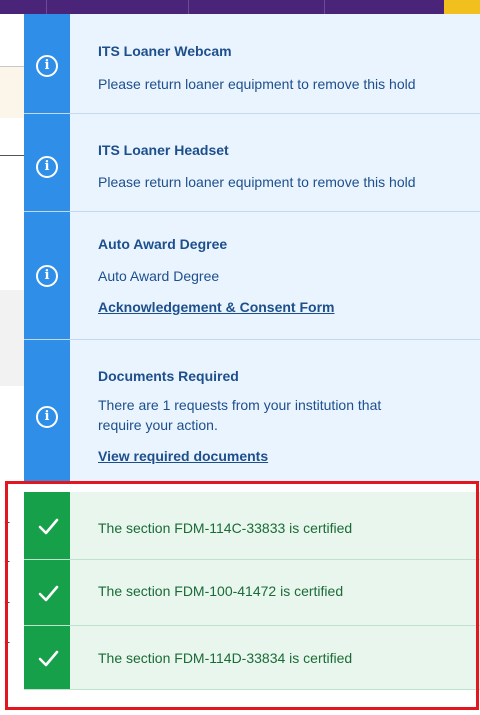 This screenshot has width=480, height=715. What do you see at coordinates (163, 150) in the screenshot?
I see `notification-title: ITS Loaner Headset` at bounding box center [163, 150].